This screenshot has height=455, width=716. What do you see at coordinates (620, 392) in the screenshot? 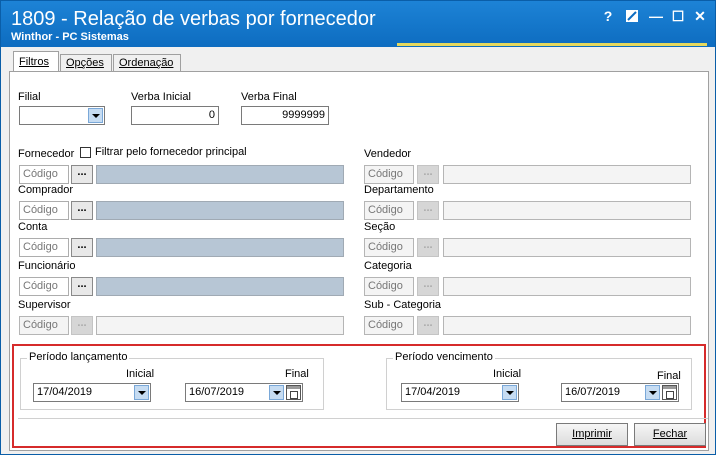
I see `vencimento-final-date: 16/07/2019` at bounding box center [620, 392].